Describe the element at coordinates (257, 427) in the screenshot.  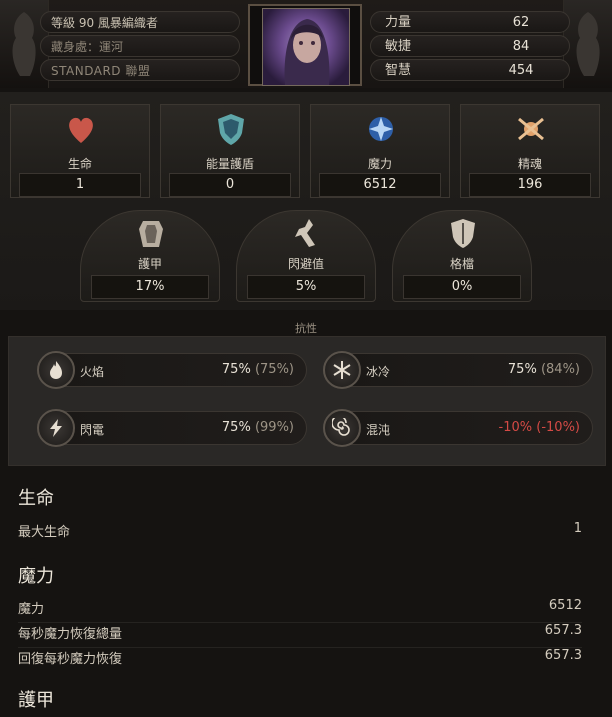
I see `resistance-value: 75% (99%)` at that location.